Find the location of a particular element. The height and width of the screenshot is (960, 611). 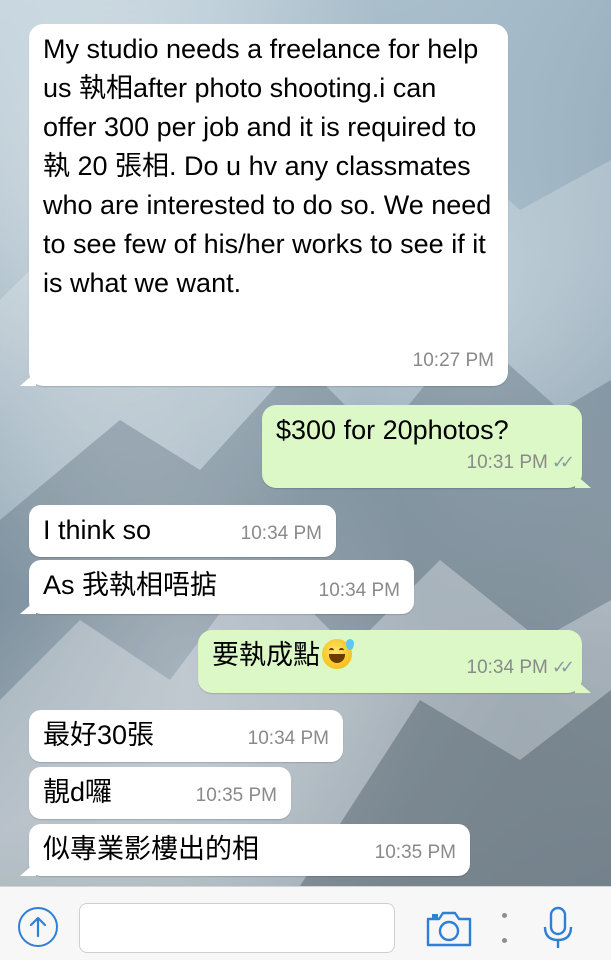

message-bubble-incoming: 似專業影樓出的相 10:35 PM is located at coordinates (245, 850).